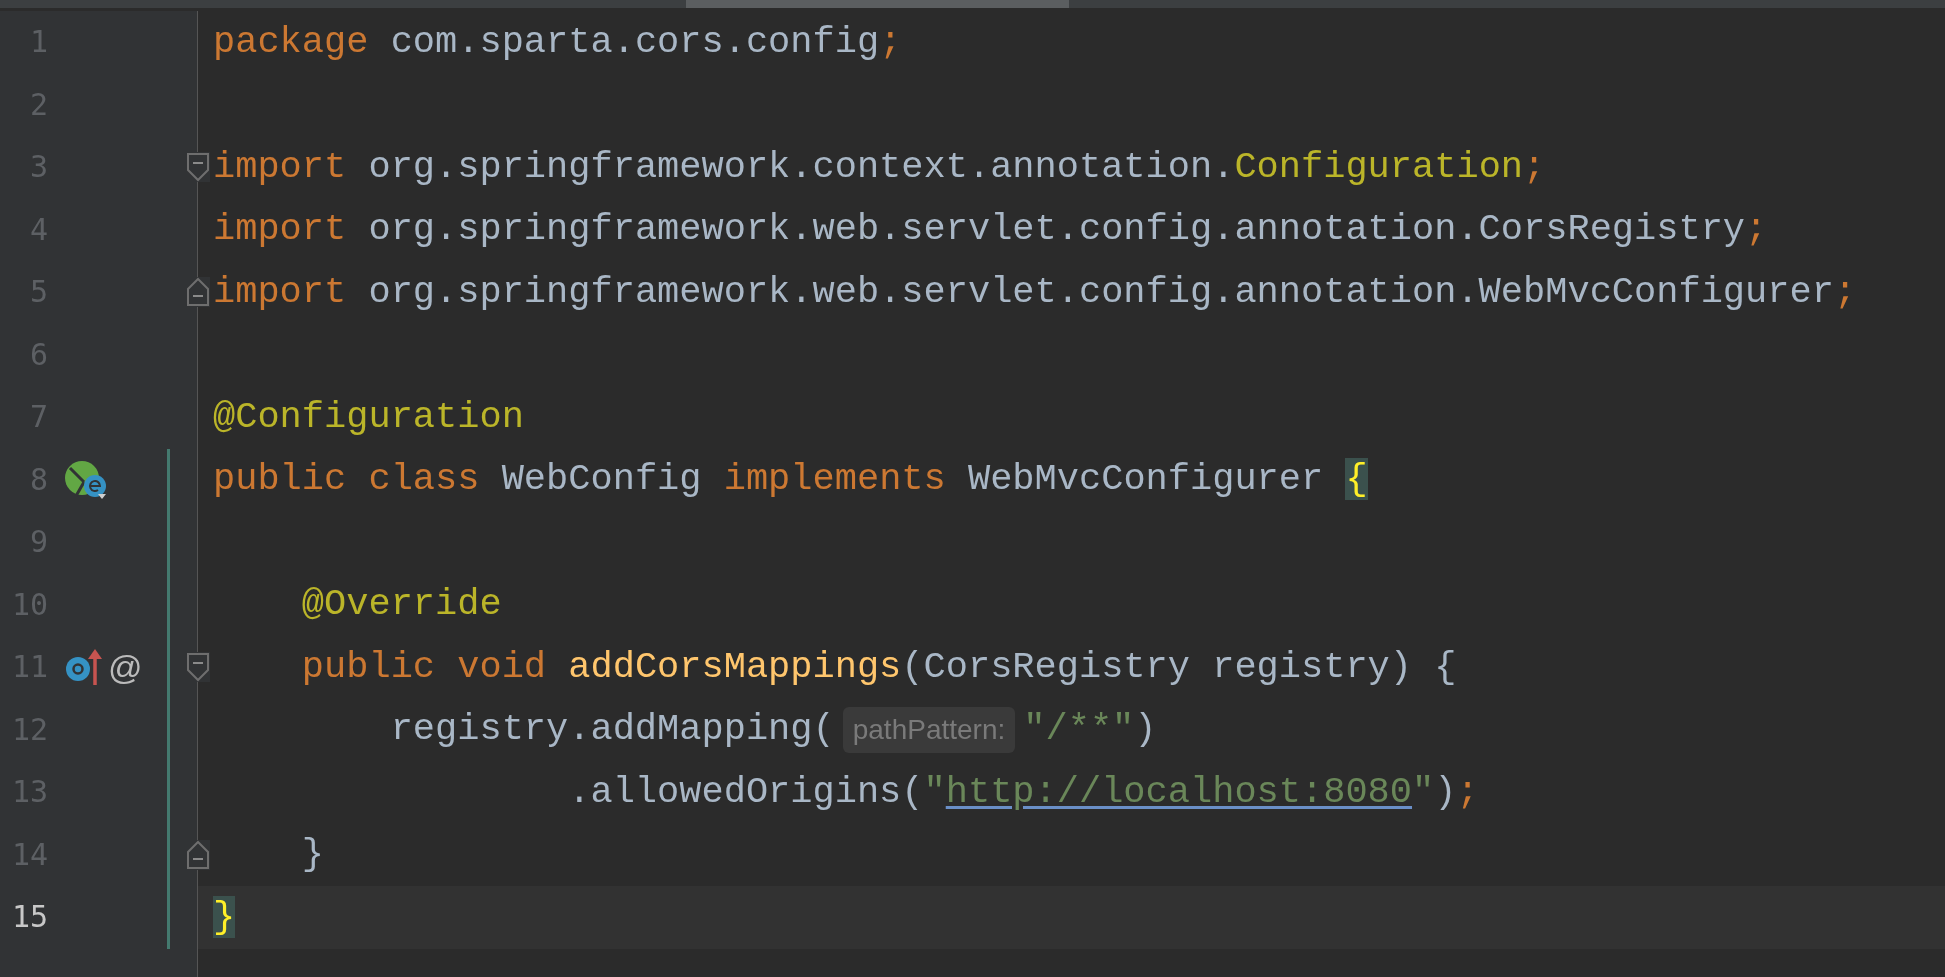 The width and height of the screenshot is (1945, 977). I want to click on code-line: .allowedOrigins("http://localhost:8080");, so click(1023, 792).